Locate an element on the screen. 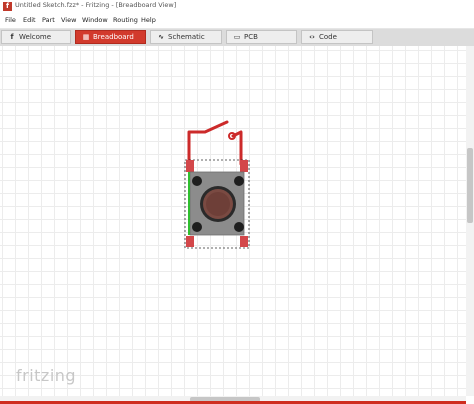 Image resolution: width=474 pixels, height=404 pixels. menu-window: Window is located at coordinates (95, 20).